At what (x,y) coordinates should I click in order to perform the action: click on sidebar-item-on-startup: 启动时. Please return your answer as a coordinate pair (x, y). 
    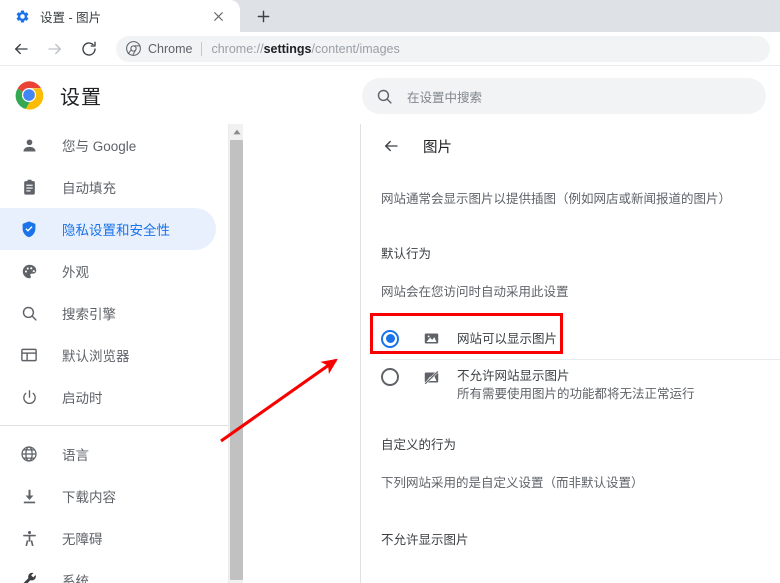
    Looking at the image, I should click on (108, 397).